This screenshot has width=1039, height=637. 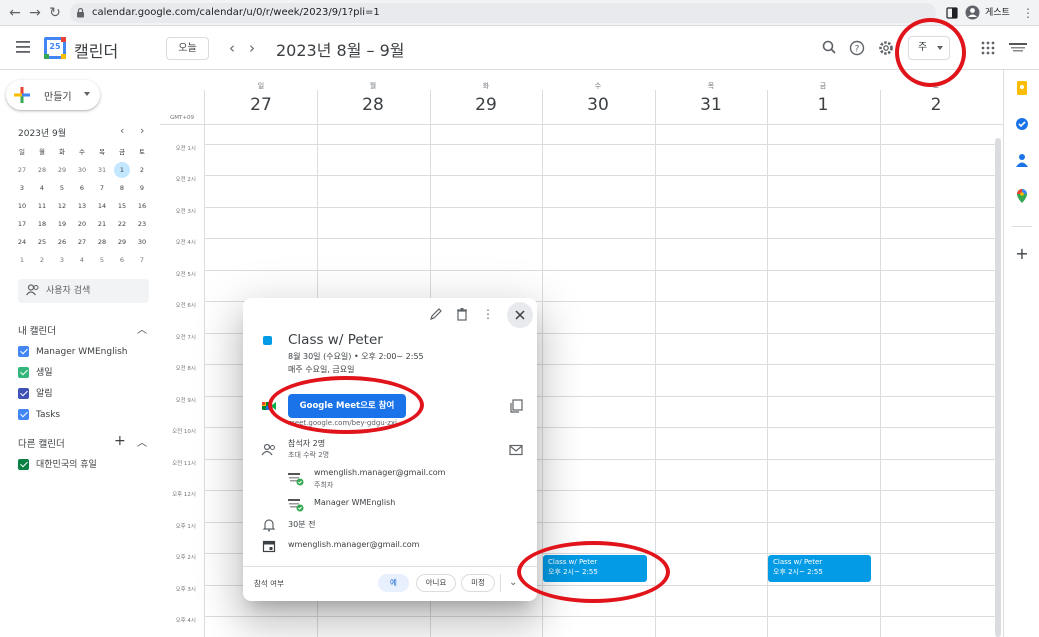 I want to click on mini-date-cell: 19, so click(x=62, y=224).